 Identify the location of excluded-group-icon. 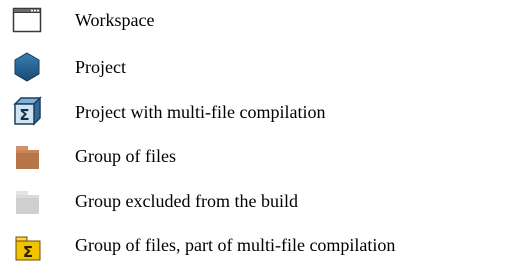
(27, 201).